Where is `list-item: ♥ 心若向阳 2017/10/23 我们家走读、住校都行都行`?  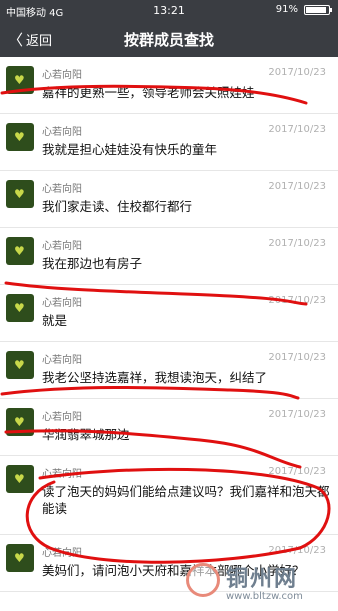
list-item: ♥ 心若向阳 2017/10/23 我们家走读、住校都行都行 is located at coordinates (169, 199).